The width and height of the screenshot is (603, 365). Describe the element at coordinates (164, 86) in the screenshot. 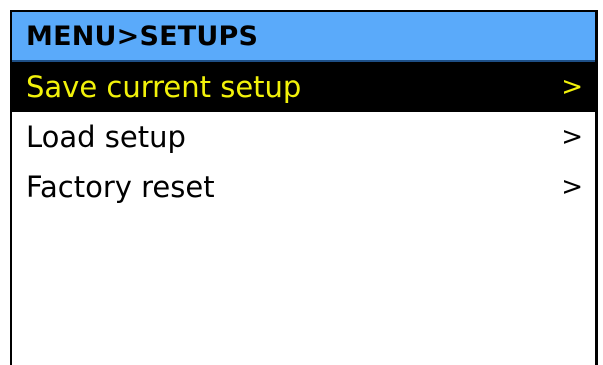

I see `menu-item-label: Save current setup` at that location.